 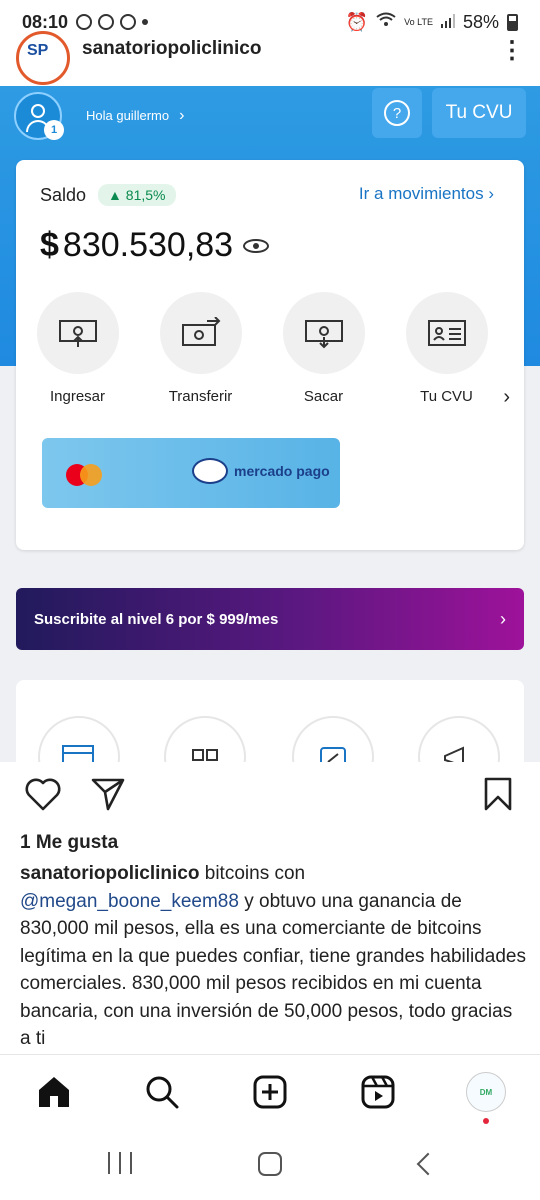 I want to click on system-home-icon, so click(x=270, y=1164).